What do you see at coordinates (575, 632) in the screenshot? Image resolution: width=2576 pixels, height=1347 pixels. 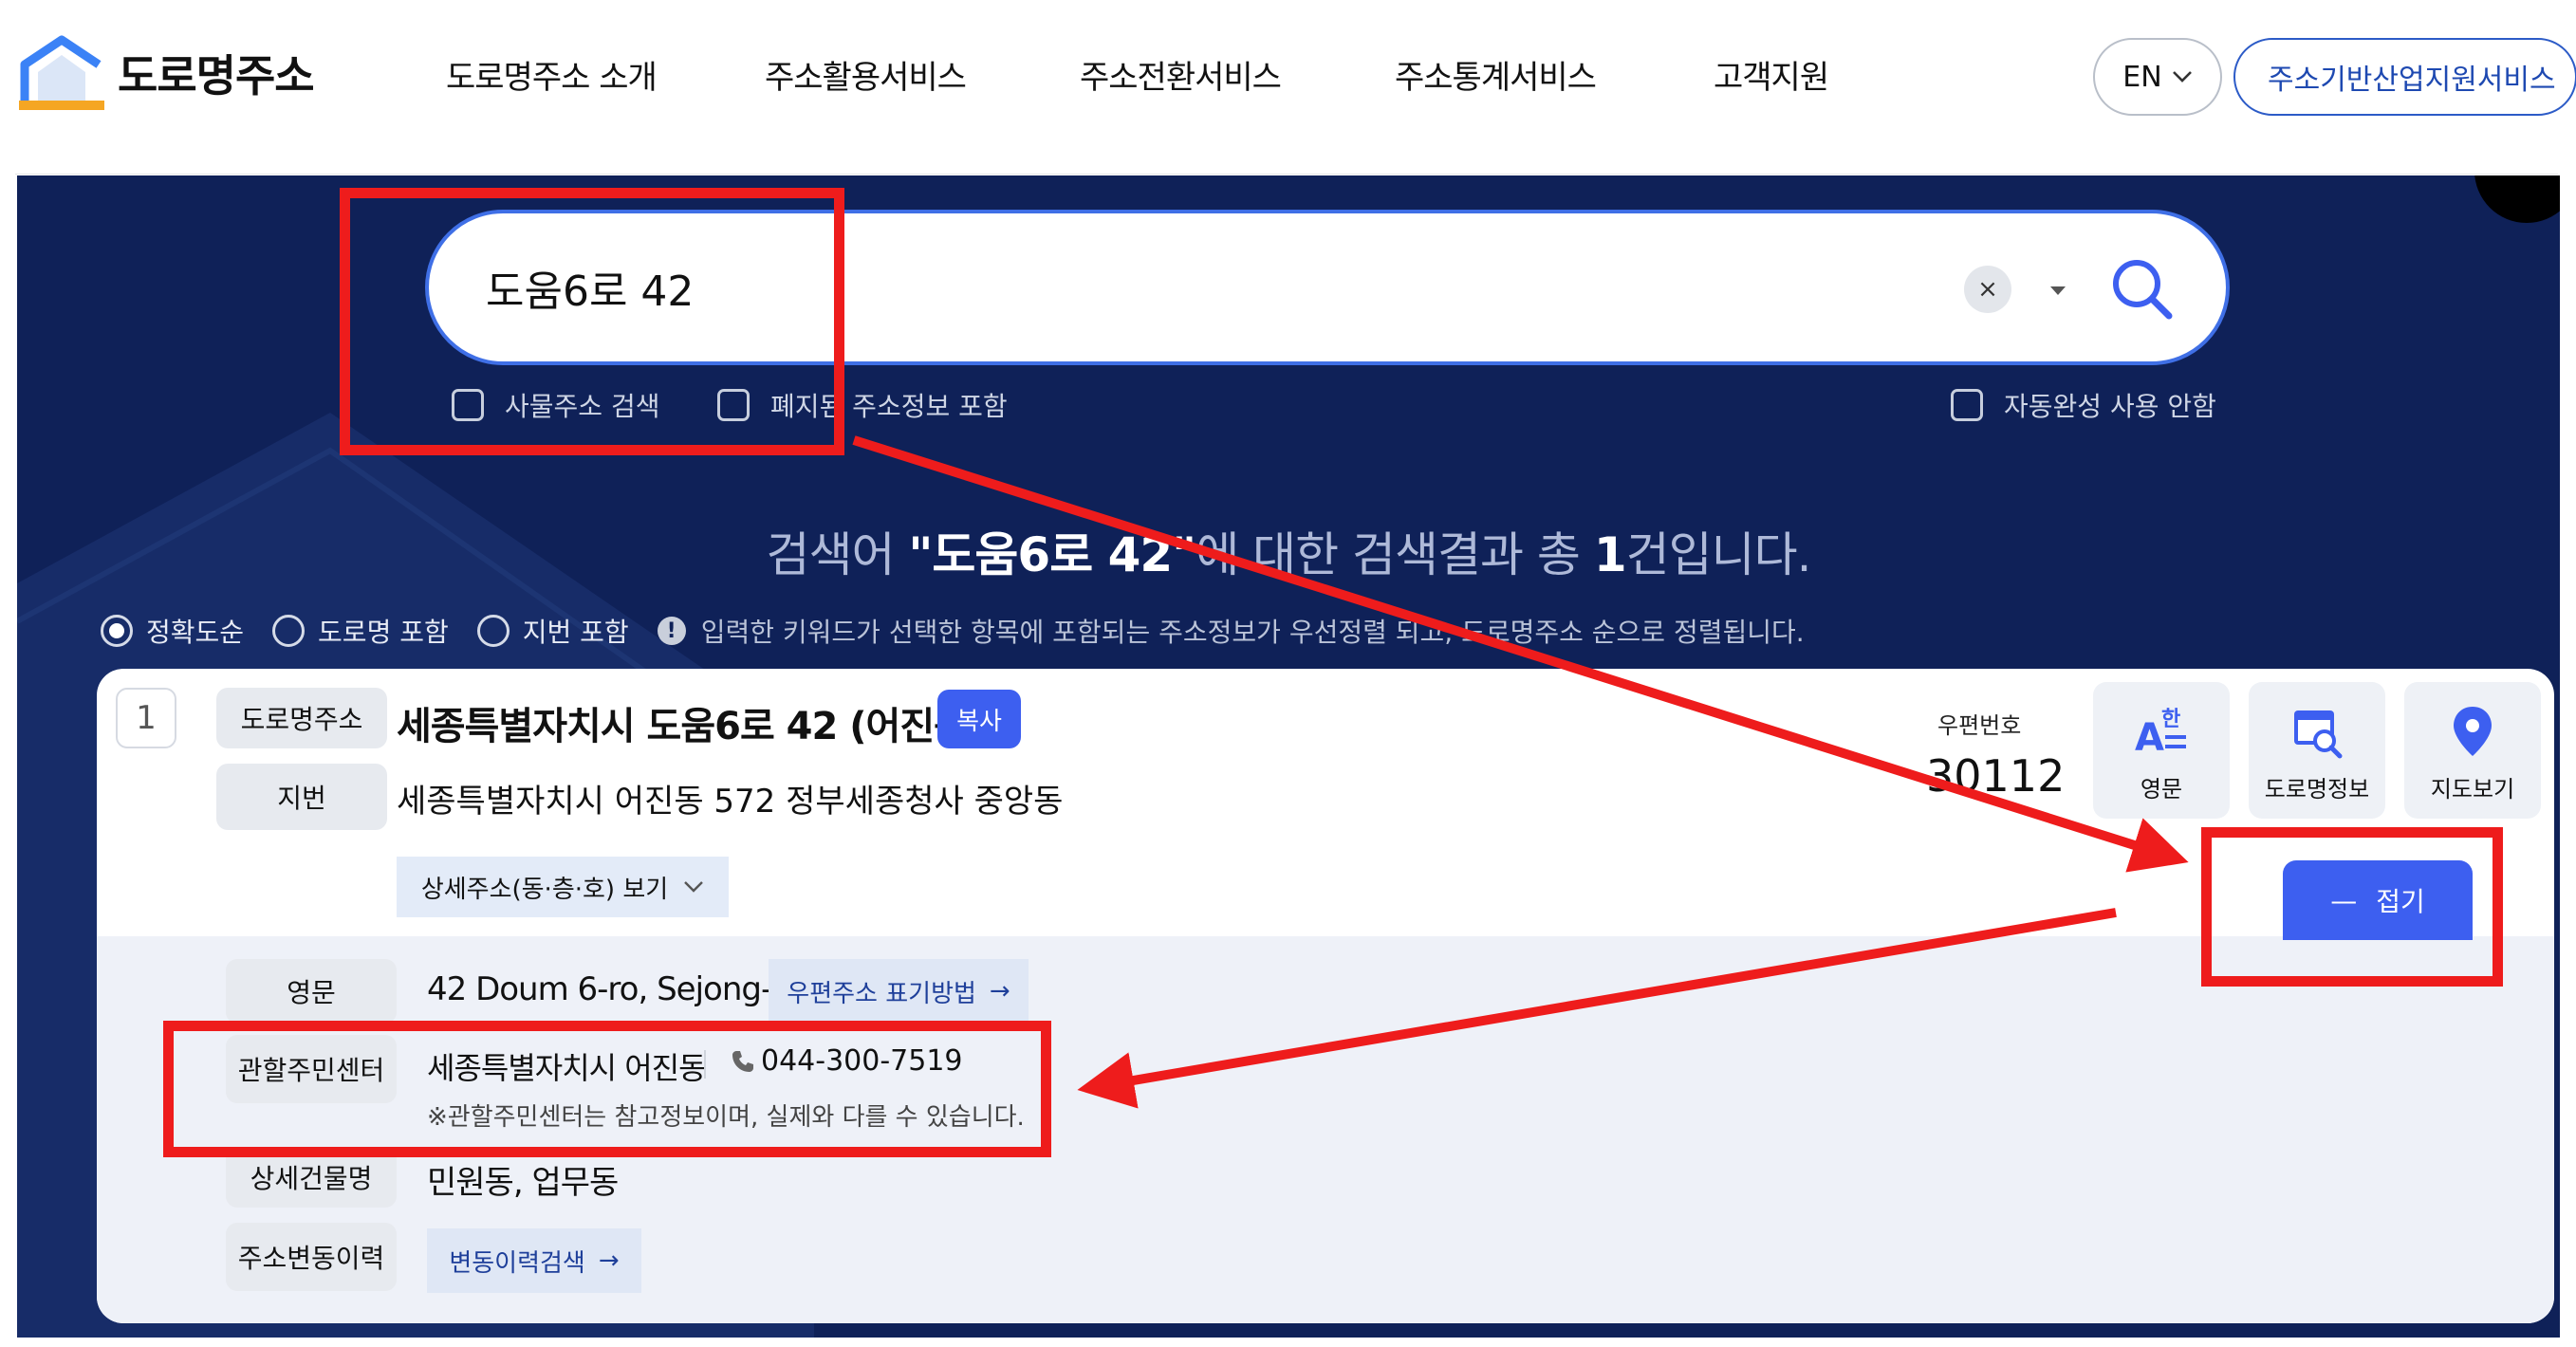 I see `sort-jibun-label: 지번 포함` at bounding box center [575, 632].